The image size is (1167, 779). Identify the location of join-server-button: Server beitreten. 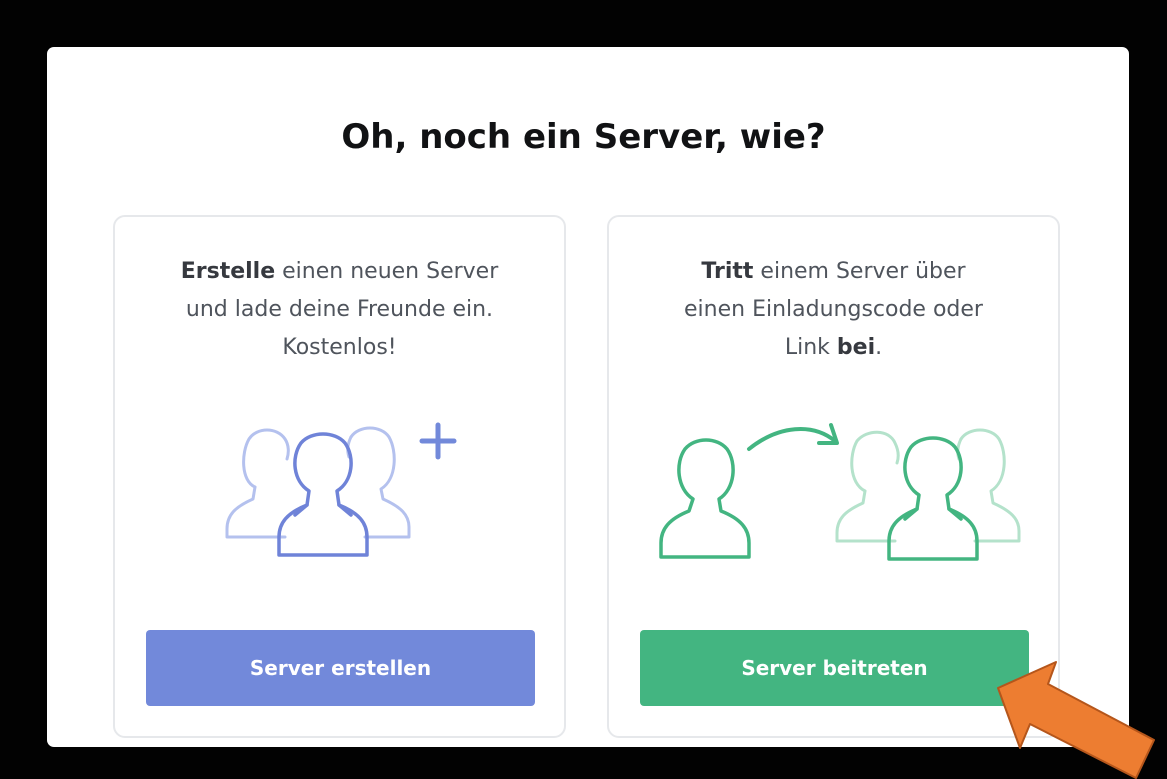
(834, 668).